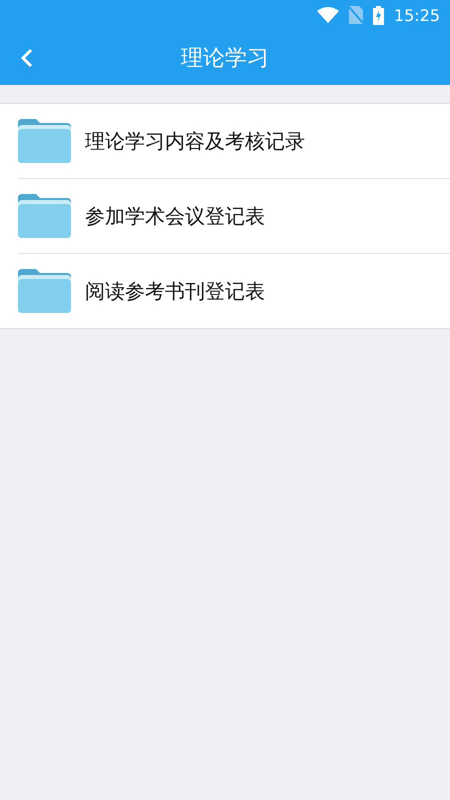 This screenshot has height=800, width=450. Describe the element at coordinates (175, 291) in the screenshot. I see `folder-name: 阅读参考书刊登记表` at that location.